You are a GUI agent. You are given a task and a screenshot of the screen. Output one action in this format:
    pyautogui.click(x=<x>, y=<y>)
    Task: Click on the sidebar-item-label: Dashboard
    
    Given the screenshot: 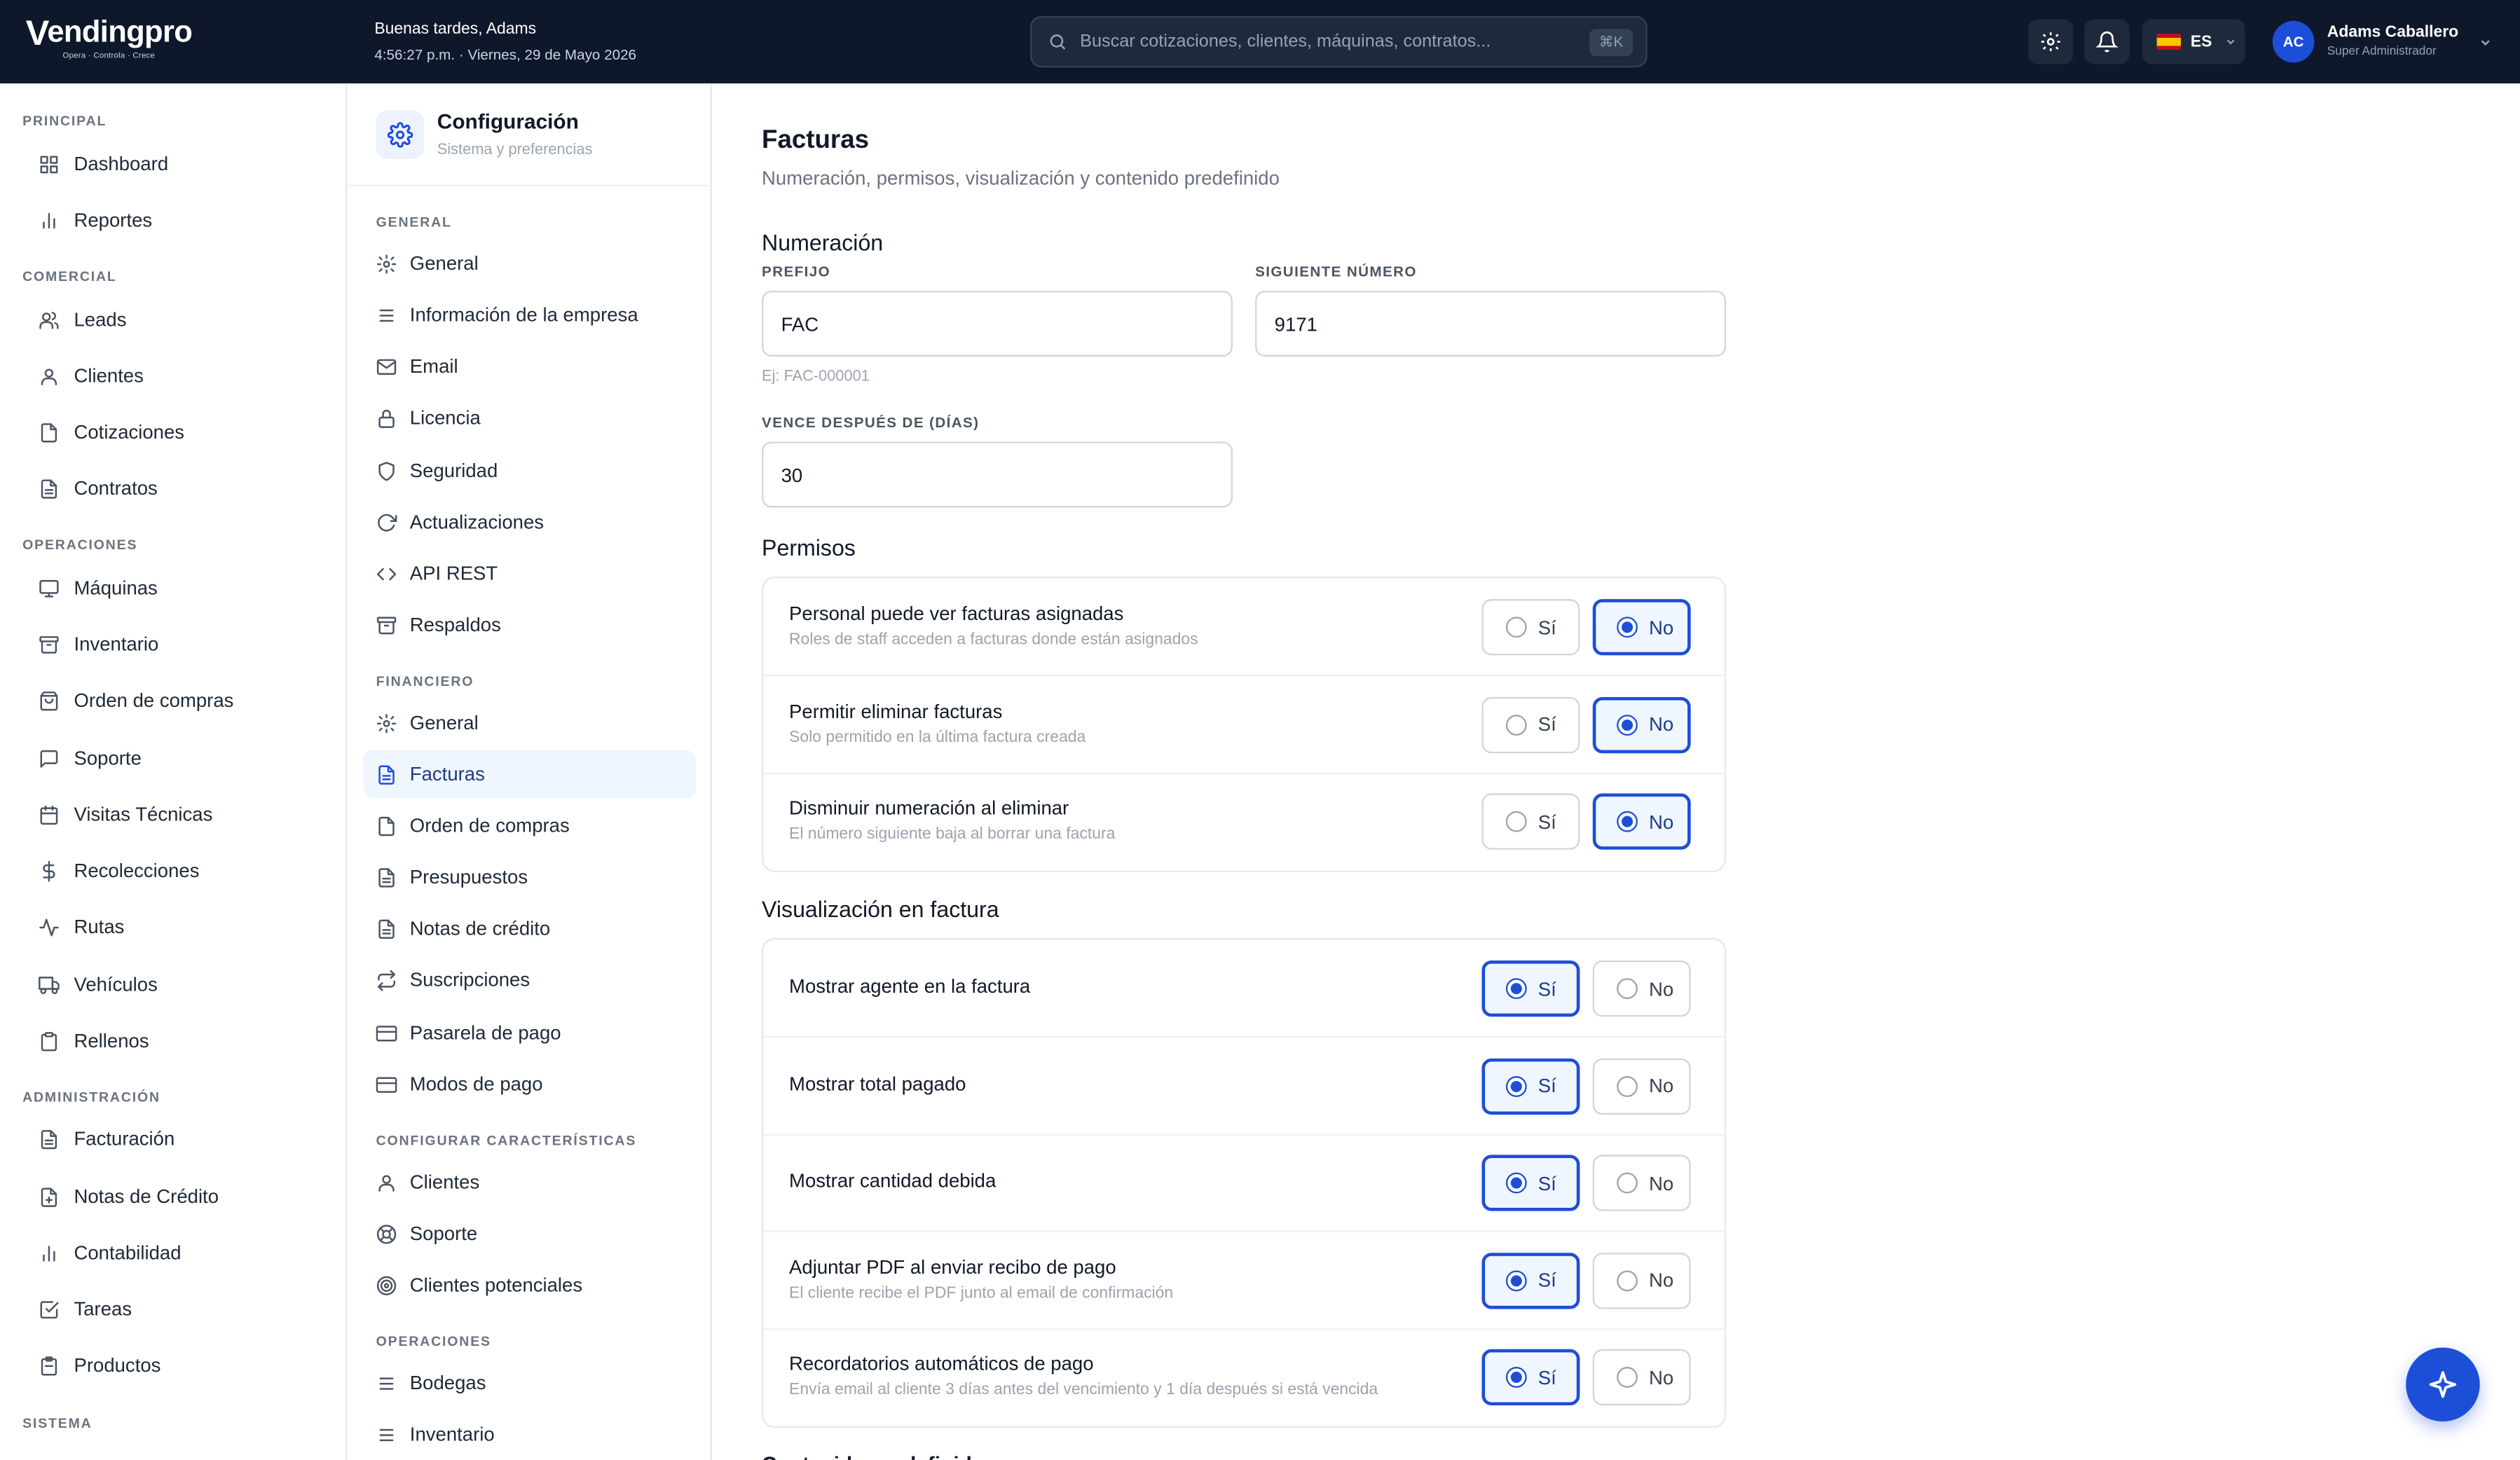 What is the action you would take?
    pyautogui.click(x=121, y=163)
    